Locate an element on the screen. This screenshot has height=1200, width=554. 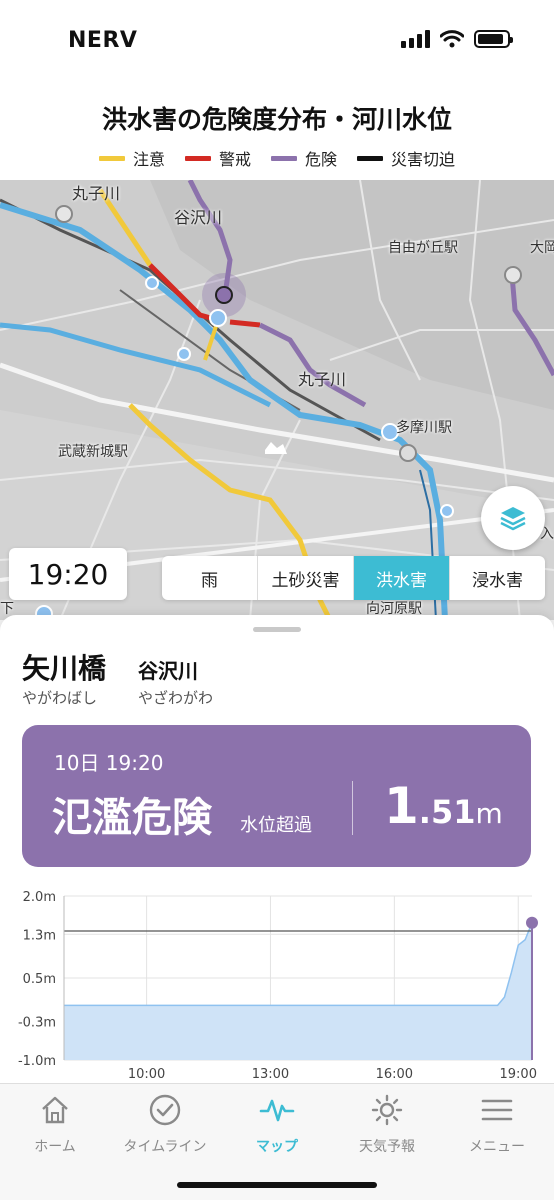
station-name: 矢川橋 is located at coordinates (64, 668).